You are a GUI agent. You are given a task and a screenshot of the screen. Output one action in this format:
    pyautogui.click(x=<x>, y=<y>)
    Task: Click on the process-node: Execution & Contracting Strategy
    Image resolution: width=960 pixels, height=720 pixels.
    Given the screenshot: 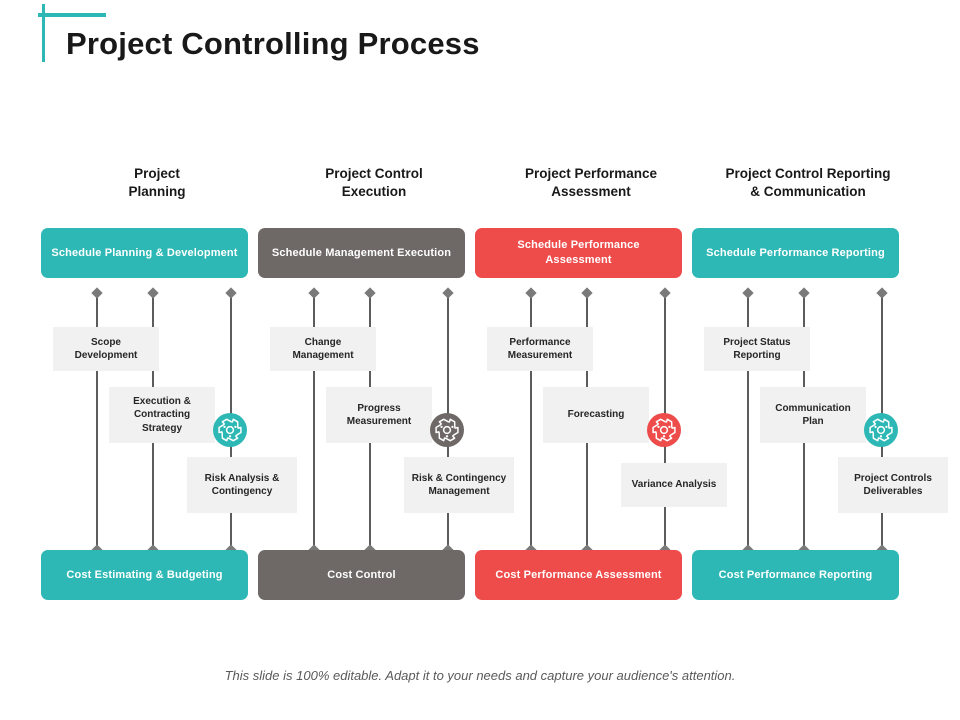 What is the action you would take?
    pyautogui.click(x=162, y=415)
    